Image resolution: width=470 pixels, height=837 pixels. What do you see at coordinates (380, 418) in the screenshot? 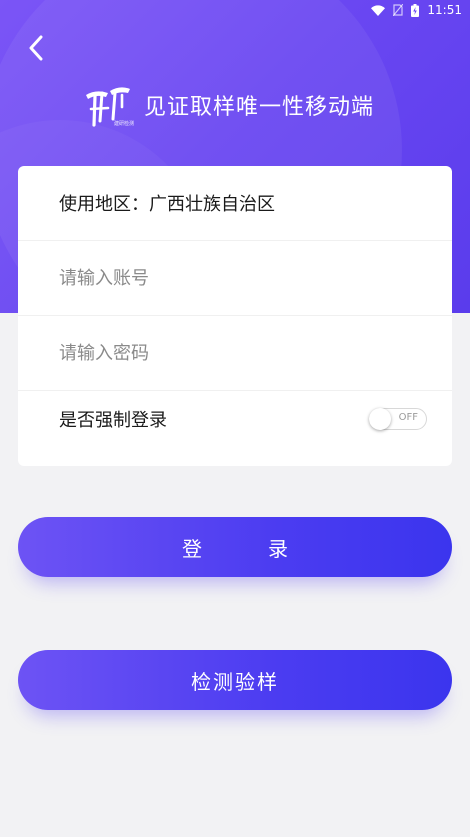
I see `toggle-knob` at bounding box center [380, 418].